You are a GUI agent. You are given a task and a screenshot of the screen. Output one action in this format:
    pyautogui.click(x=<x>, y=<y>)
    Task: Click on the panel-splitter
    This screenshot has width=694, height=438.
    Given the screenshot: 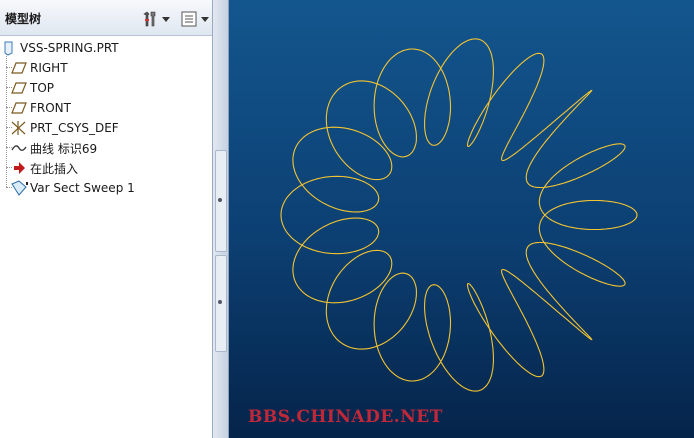 What is the action you would take?
    pyautogui.click(x=221, y=219)
    